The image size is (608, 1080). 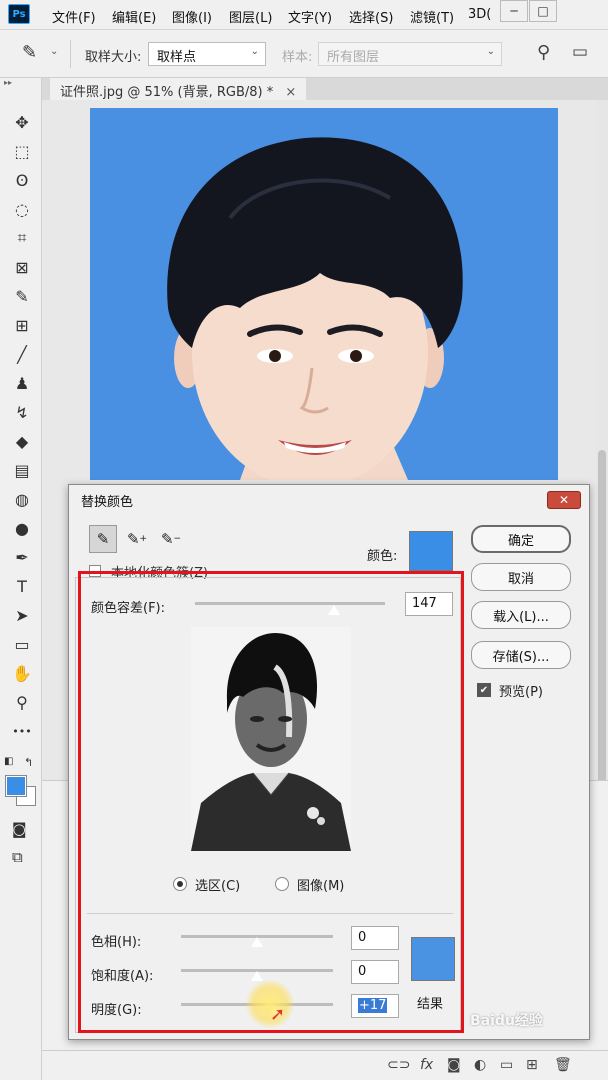 I want to click on selection-radio, so click(x=180, y=884).